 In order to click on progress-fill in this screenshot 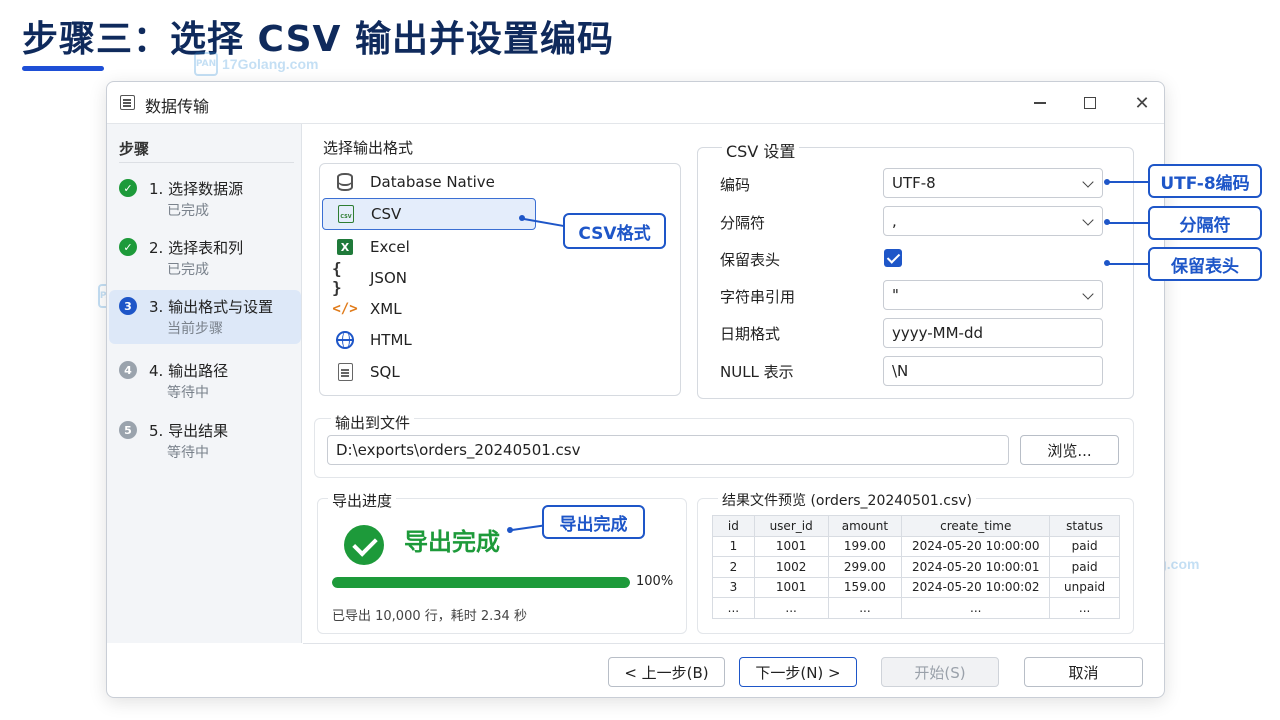, I will do `click(481, 582)`.